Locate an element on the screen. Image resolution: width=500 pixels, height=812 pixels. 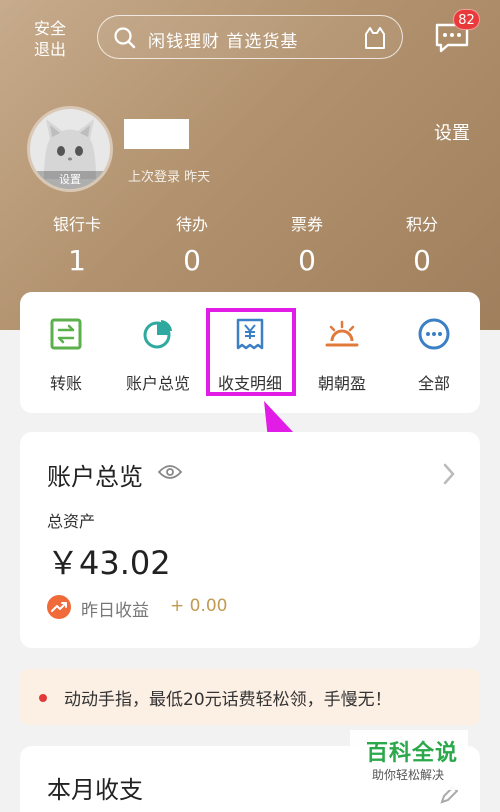
promo-notice: 动动手指，最低20元话费轻松领，手慢无！ is located at coordinates (250, 697).